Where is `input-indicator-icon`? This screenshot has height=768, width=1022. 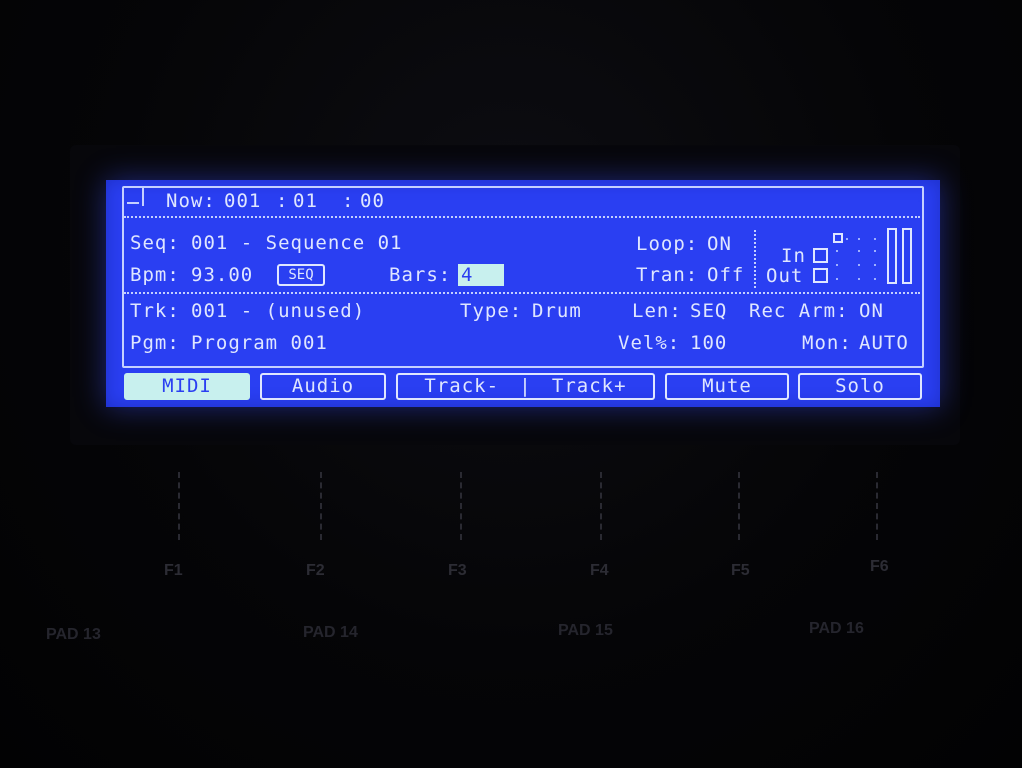 input-indicator-icon is located at coordinates (820, 255).